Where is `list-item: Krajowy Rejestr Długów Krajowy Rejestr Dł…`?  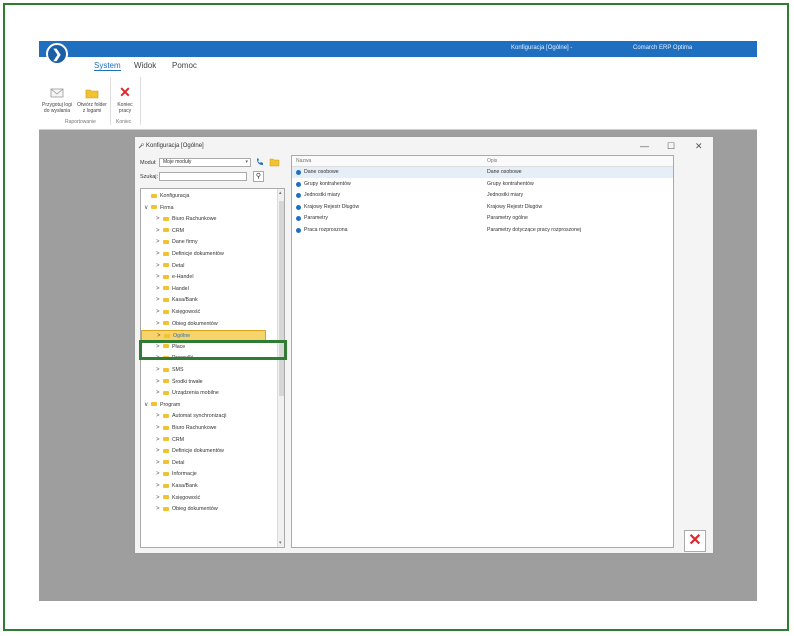
list-item: Krajowy Rejestr Długów Krajowy Rejestr Dł… is located at coordinates (482, 207).